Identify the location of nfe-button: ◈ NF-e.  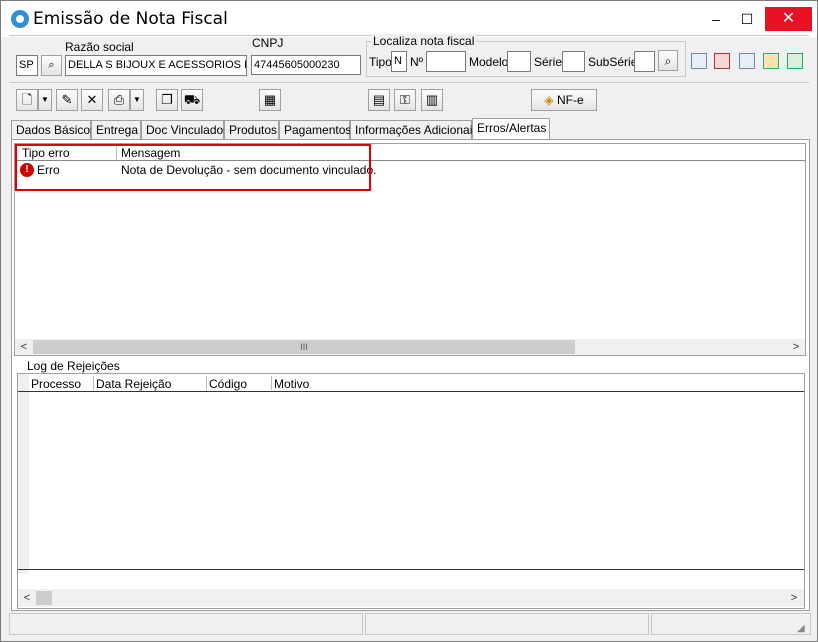
(564, 100).